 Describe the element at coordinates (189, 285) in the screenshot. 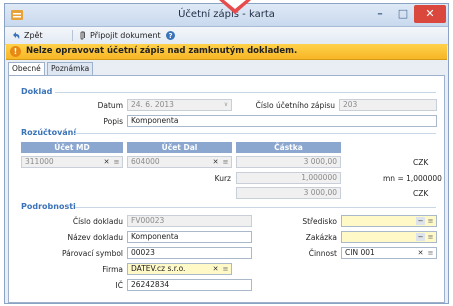

I see `ic-field: 26242834` at that location.